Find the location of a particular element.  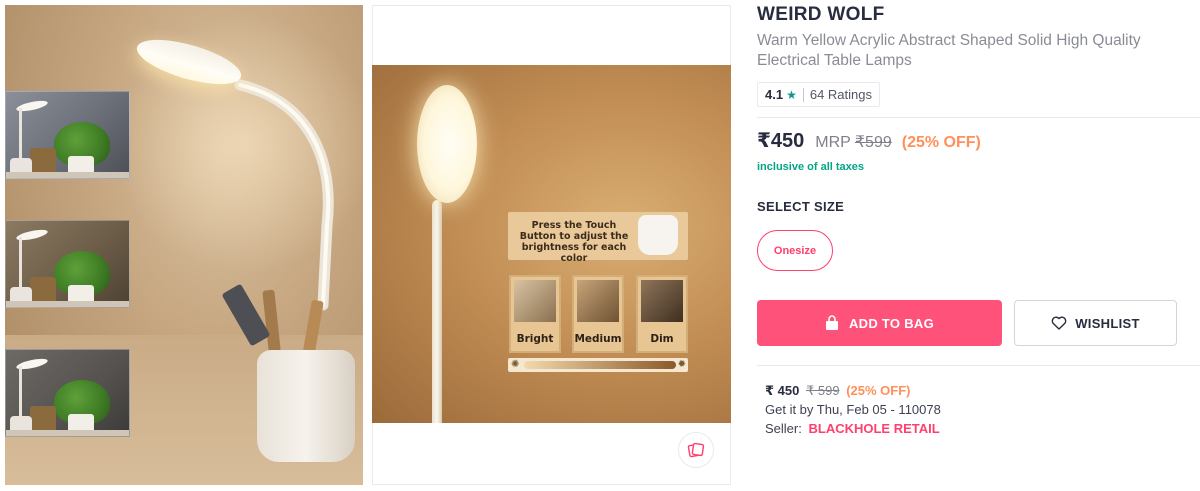

add-to-bag-label: ADD TO BAG is located at coordinates (891, 323).